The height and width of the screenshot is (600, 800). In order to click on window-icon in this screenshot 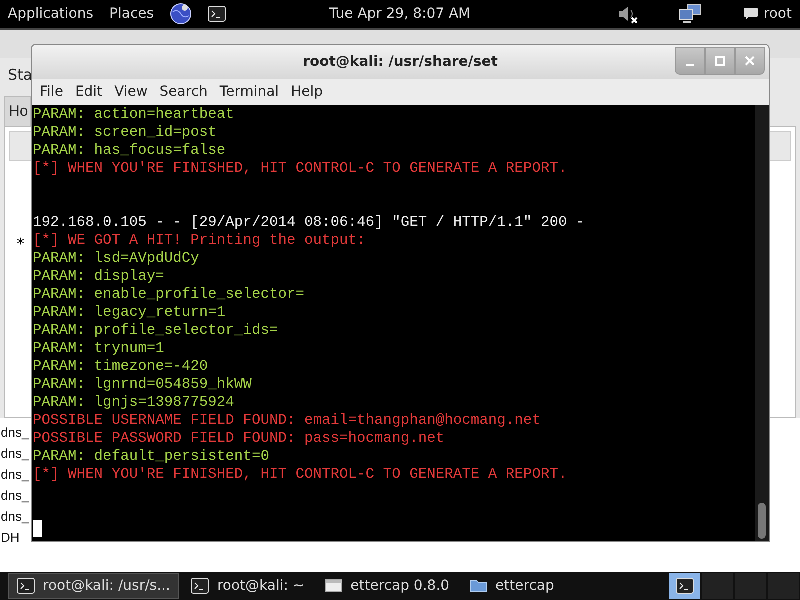, I will do `click(333, 586)`.